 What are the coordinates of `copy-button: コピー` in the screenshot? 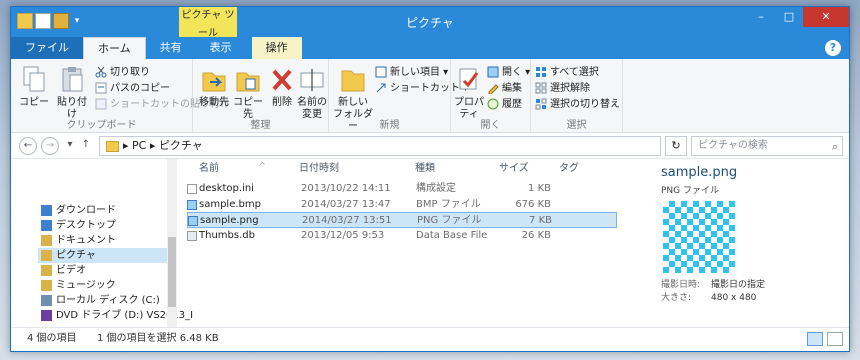 It's located at (34, 87).